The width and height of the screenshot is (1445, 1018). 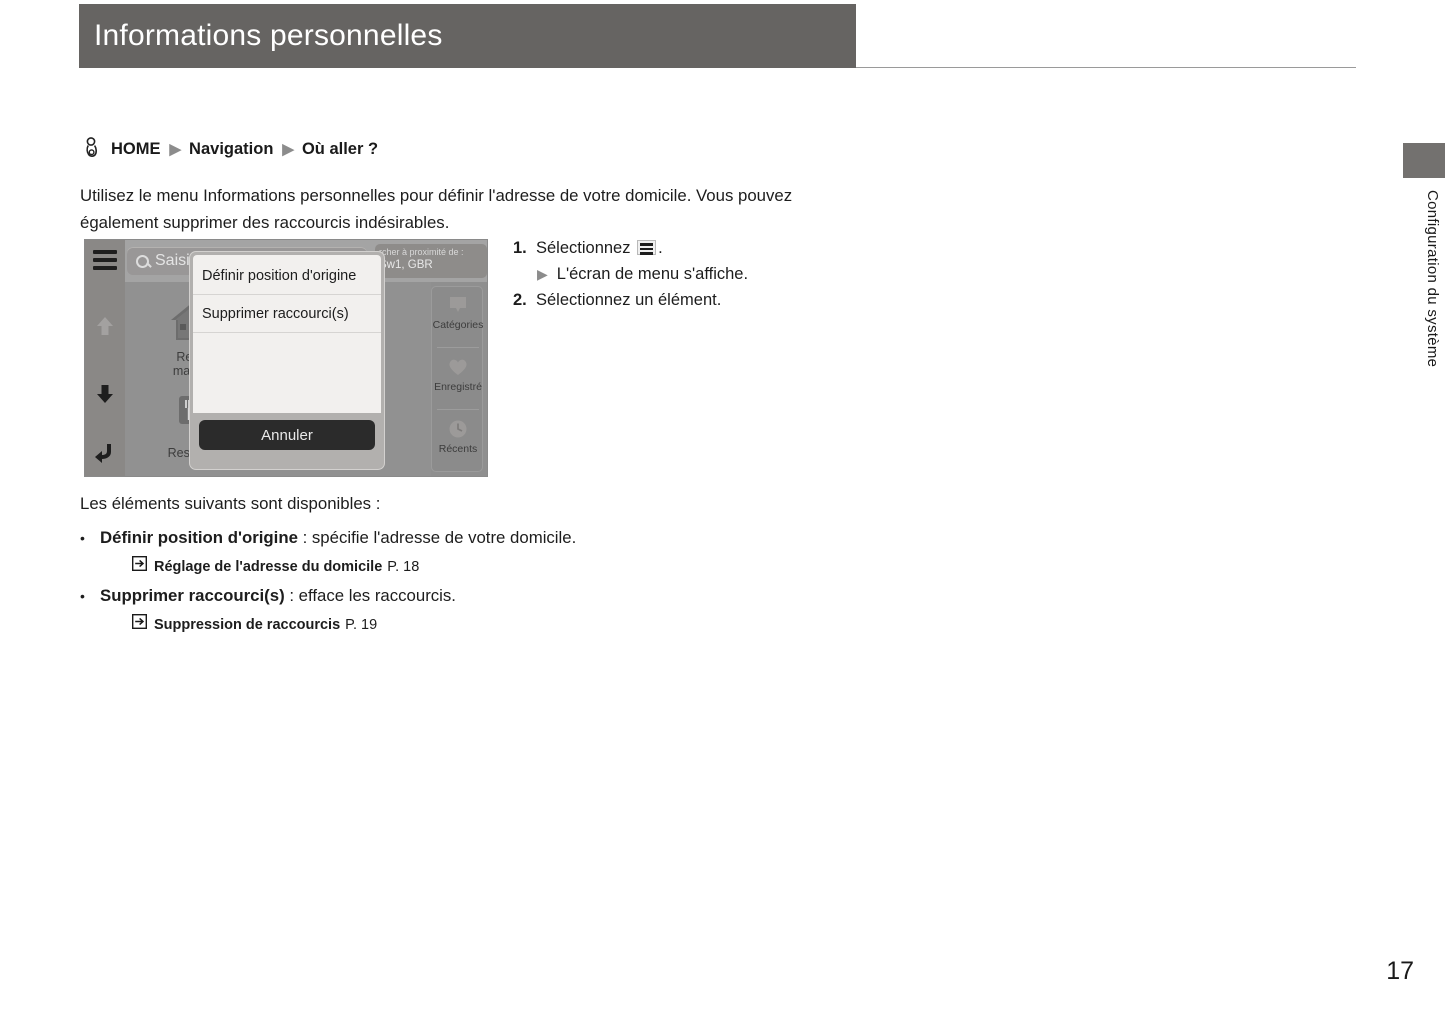 I want to click on hand-press-icon, so click(x=93, y=149).